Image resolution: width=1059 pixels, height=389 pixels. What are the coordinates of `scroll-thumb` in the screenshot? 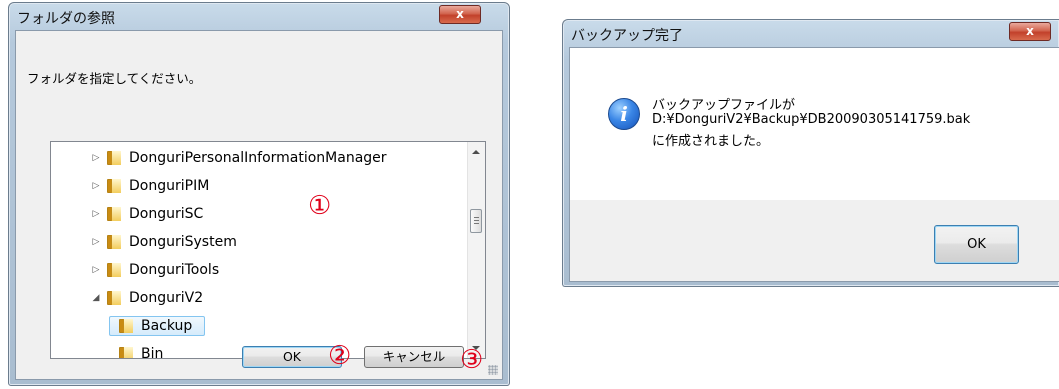 It's located at (476, 221).